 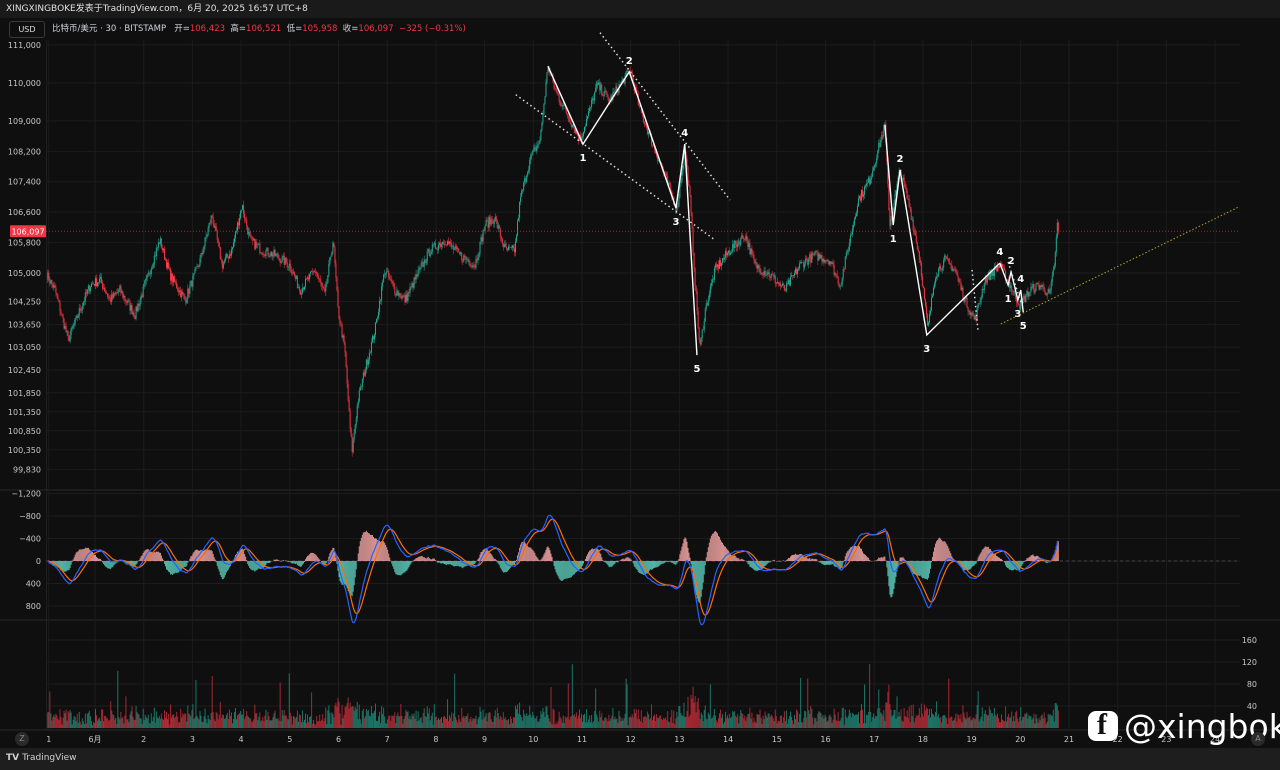 I want to click on wave-label: 5, so click(x=696, y=369).